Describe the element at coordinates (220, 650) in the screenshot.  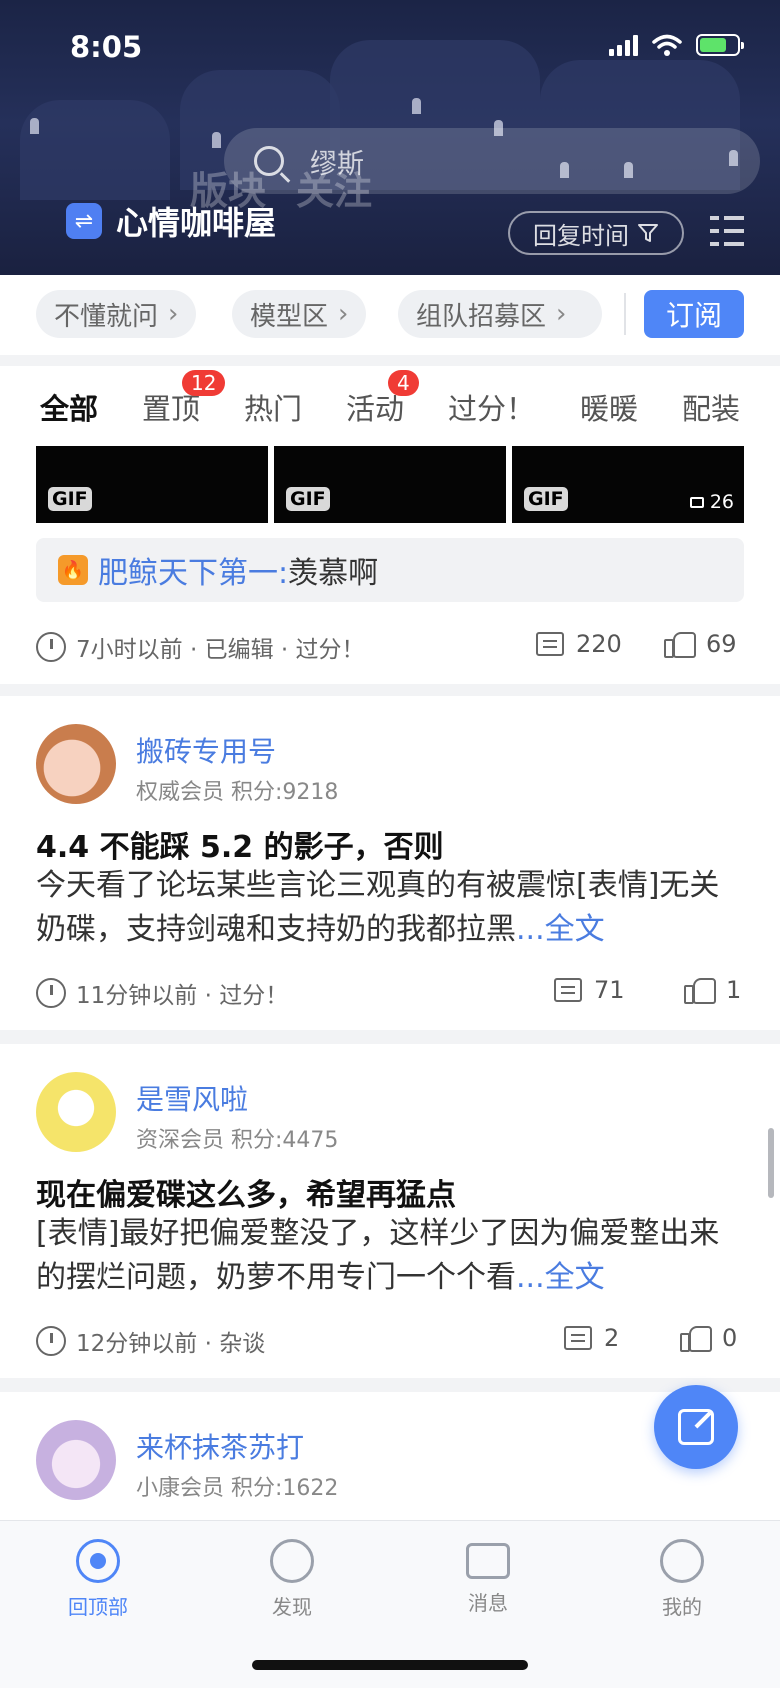
I see `post-meta-text: 7小时以前 · 已编辑 · 过分！` at that location.